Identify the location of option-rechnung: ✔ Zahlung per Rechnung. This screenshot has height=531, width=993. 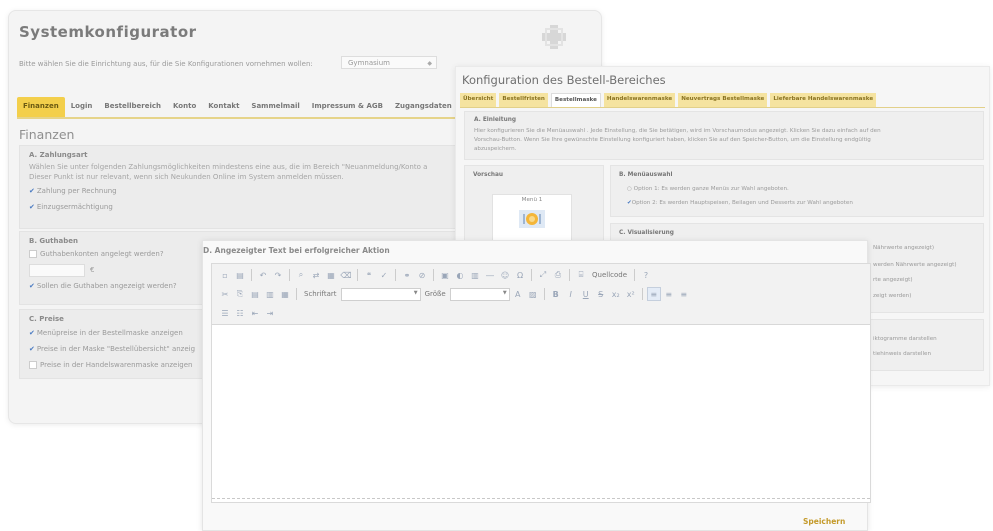
(73, 191).